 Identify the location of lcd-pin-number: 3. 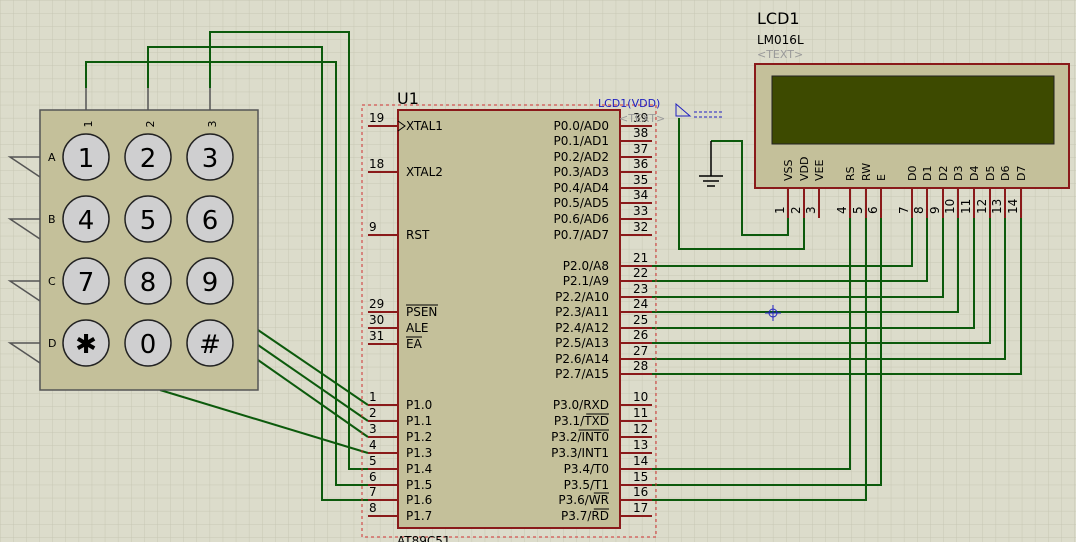
(811, 210).